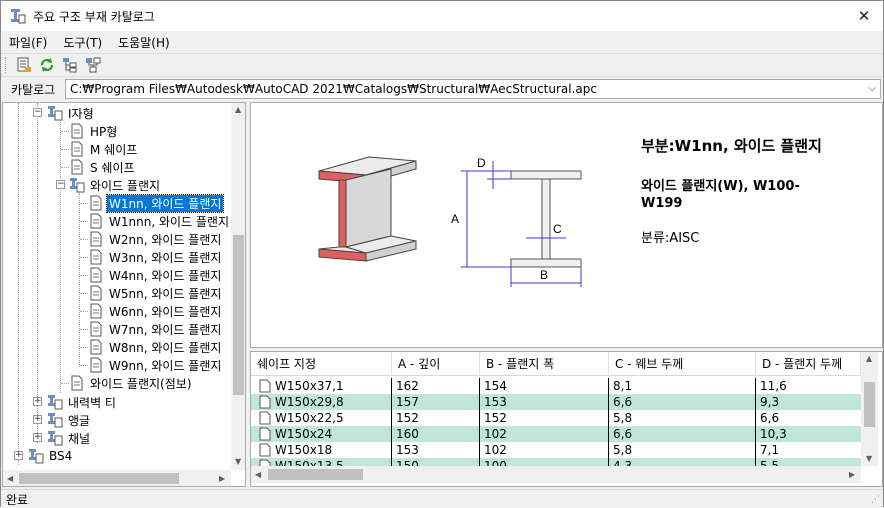 The height and width of the screenshot is (508, 884). I want to click on tree-item: W9nn, 와이드 플랜지, so click(155, 365).